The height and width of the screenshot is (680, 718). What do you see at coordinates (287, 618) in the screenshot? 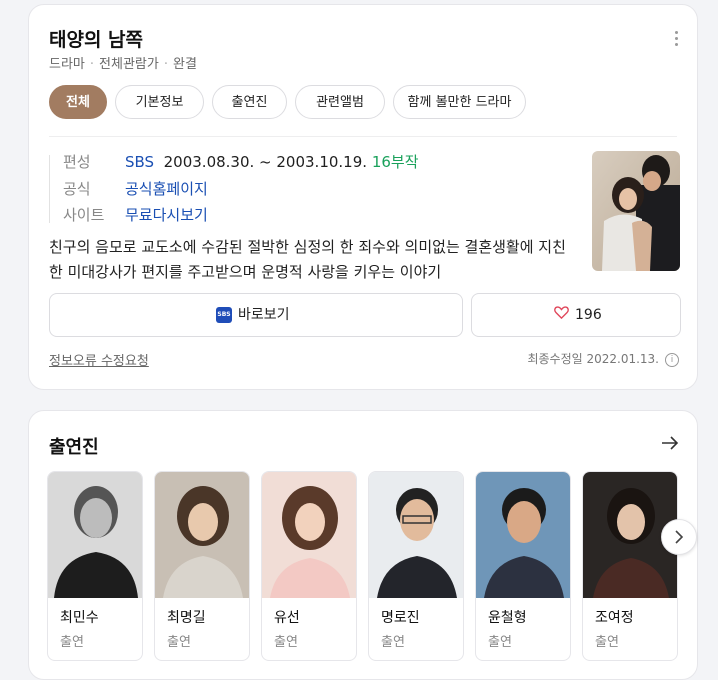
I see `cast-name: 유선` at bounding box center [287, 618].